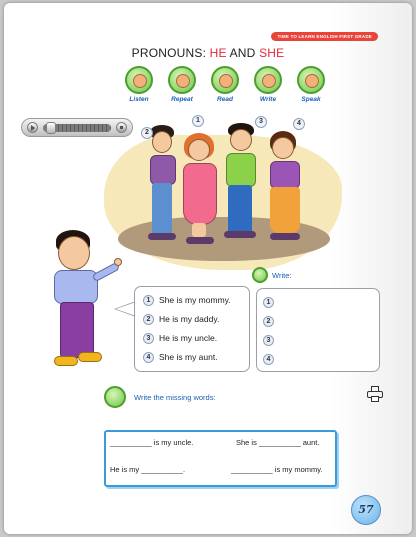  I want to click on skill-label: Speak, so click(311, 99).